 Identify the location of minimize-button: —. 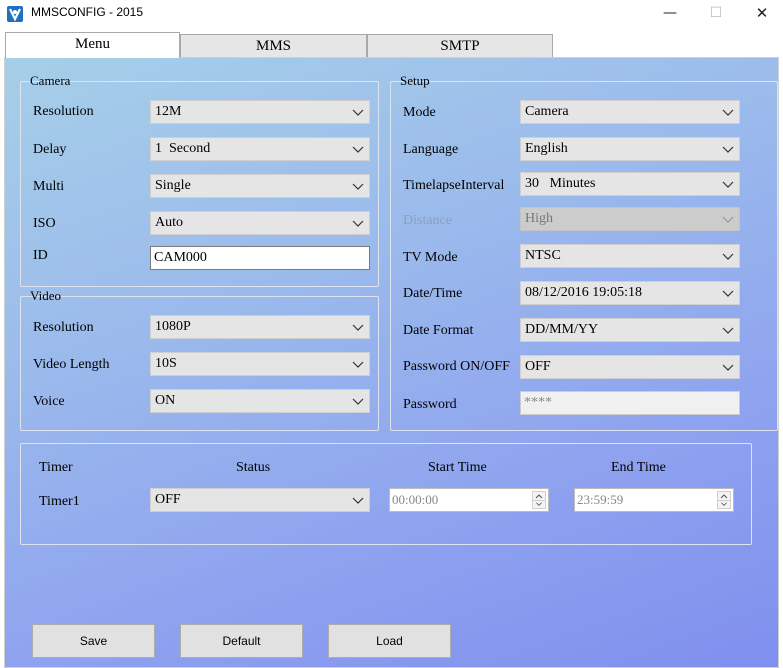
(670, 14).